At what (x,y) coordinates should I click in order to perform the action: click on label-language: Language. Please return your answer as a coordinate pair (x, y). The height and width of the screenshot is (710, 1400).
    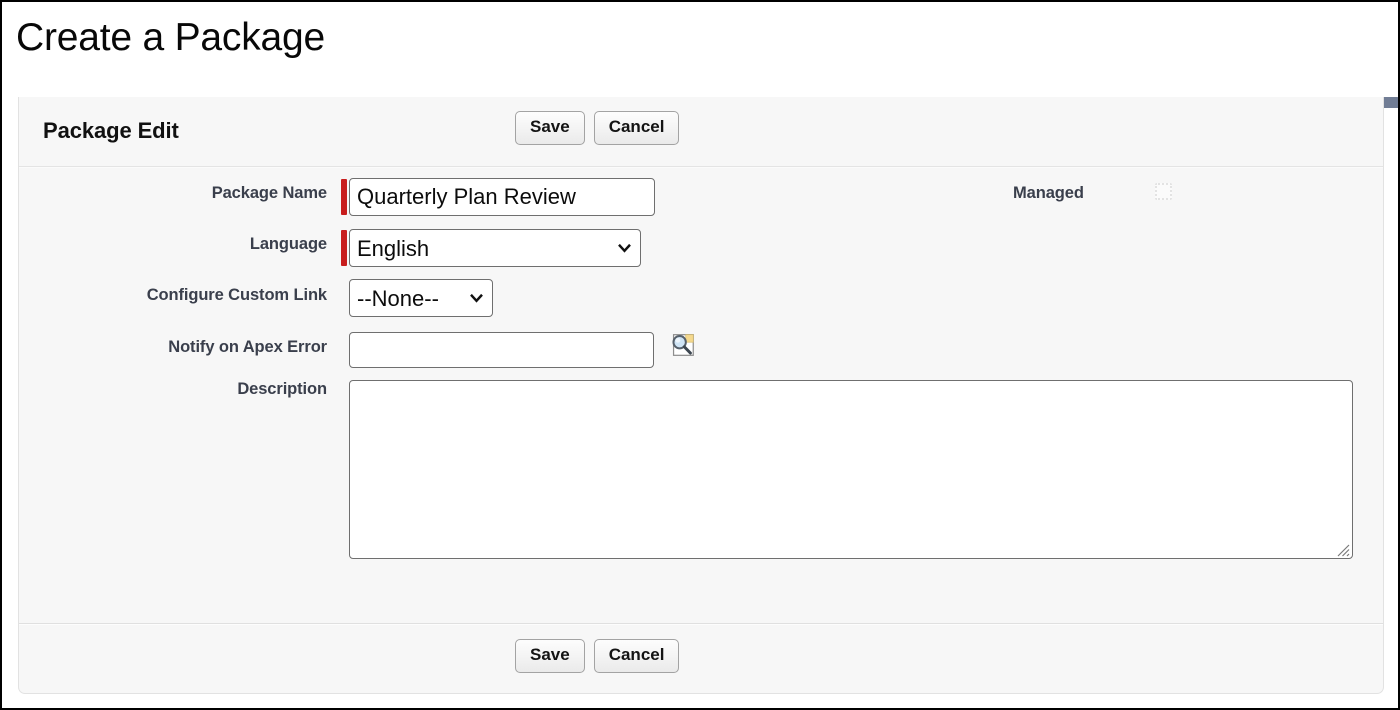
    Looking at the image, I should click on (288, 244).